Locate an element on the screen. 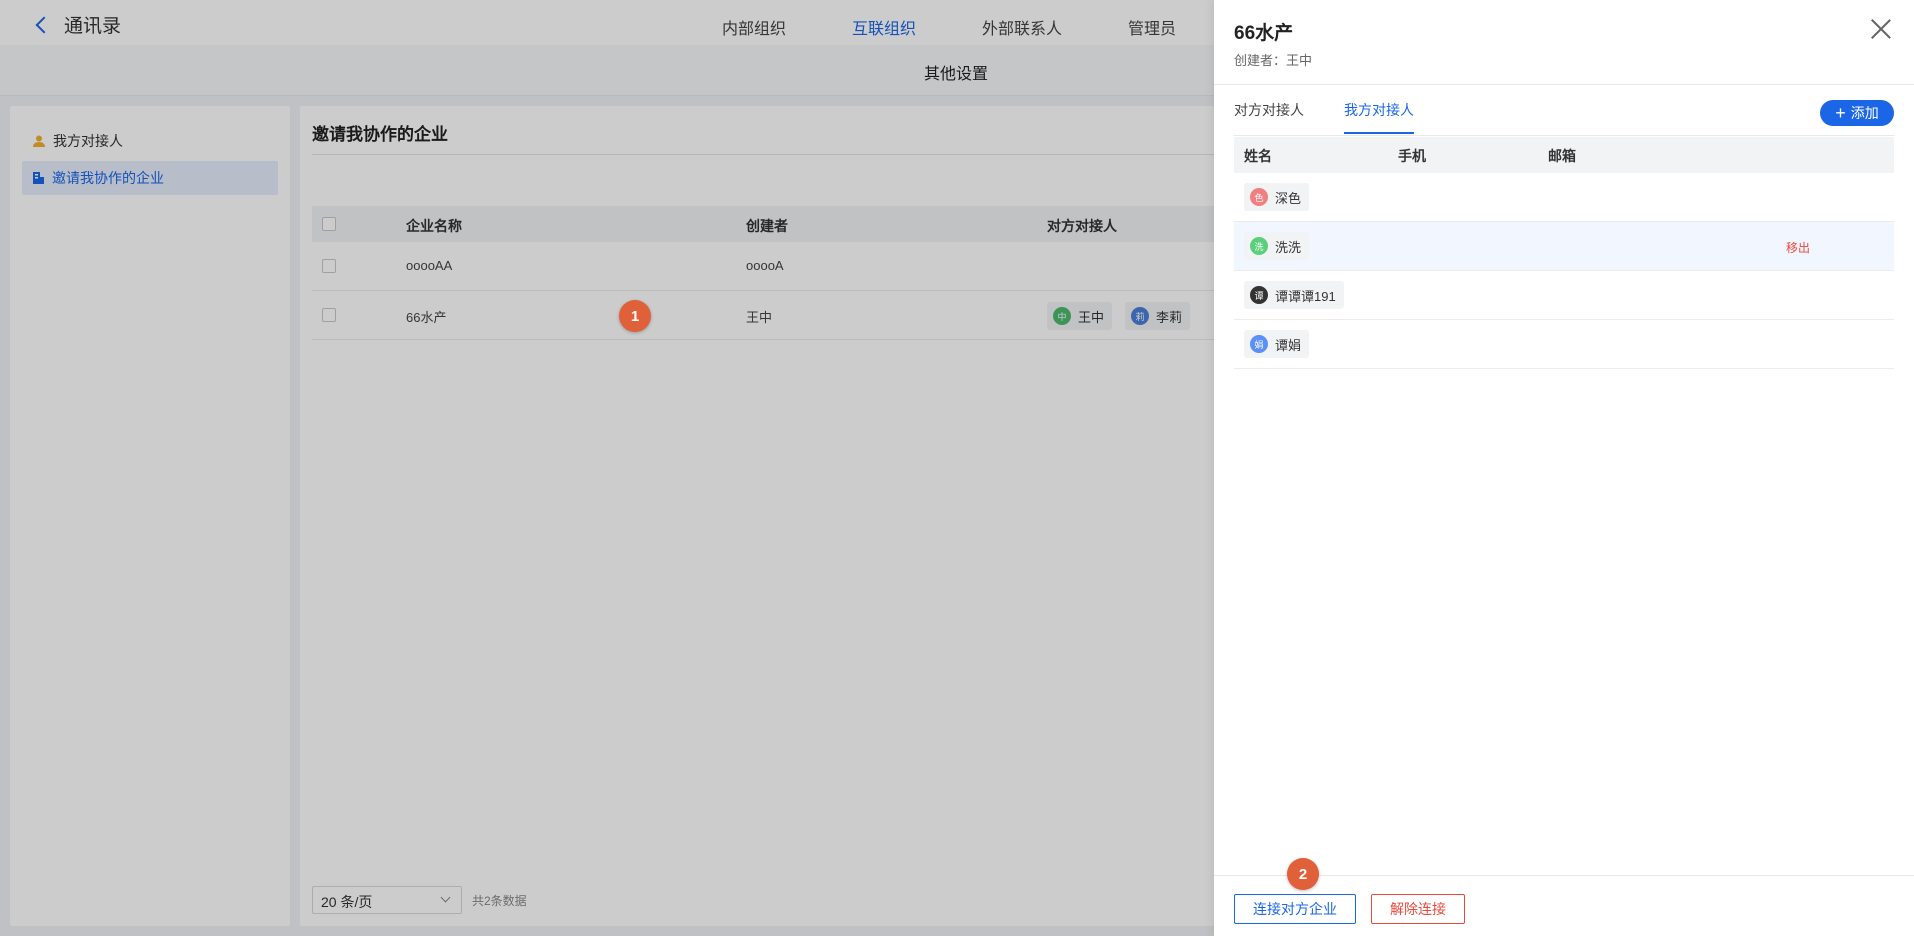 The height and width of the screenshot is (936, 1914). connect-company-button: 连接对方企业 is located at coordinates (1295, 909).